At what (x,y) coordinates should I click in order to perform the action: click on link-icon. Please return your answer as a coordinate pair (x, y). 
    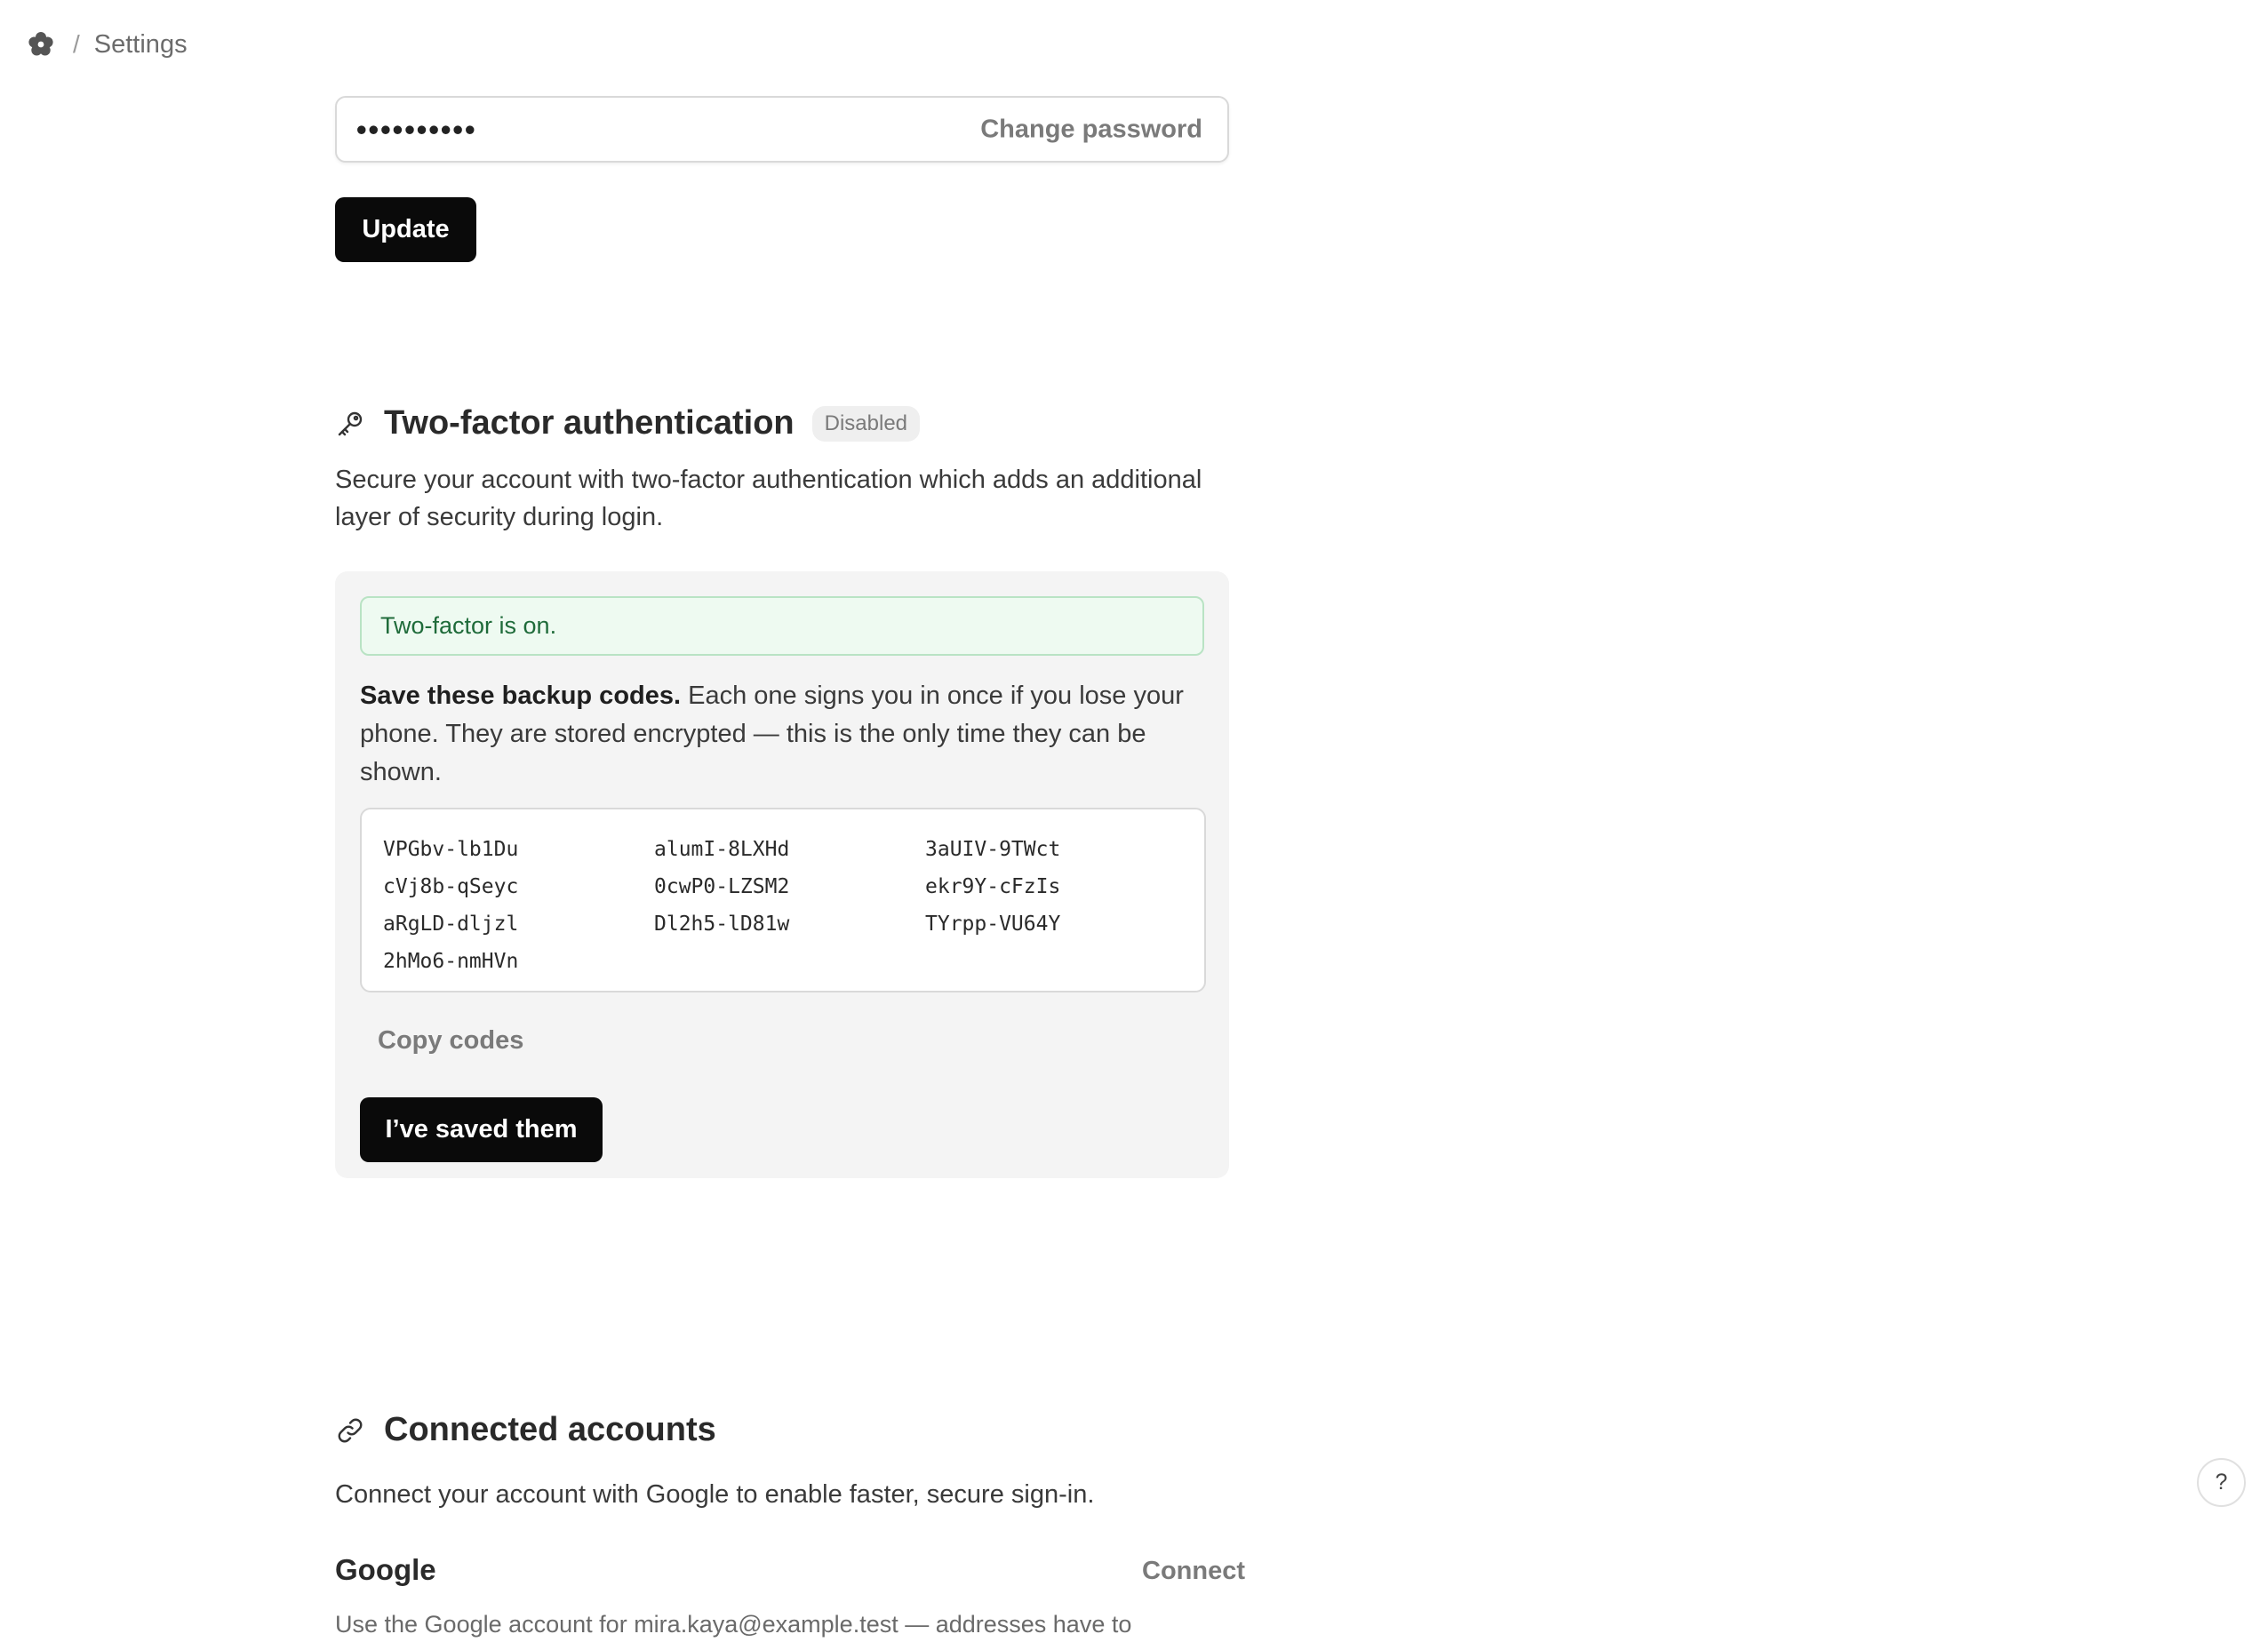
    Looking at the image, I should click on (349, 1430).